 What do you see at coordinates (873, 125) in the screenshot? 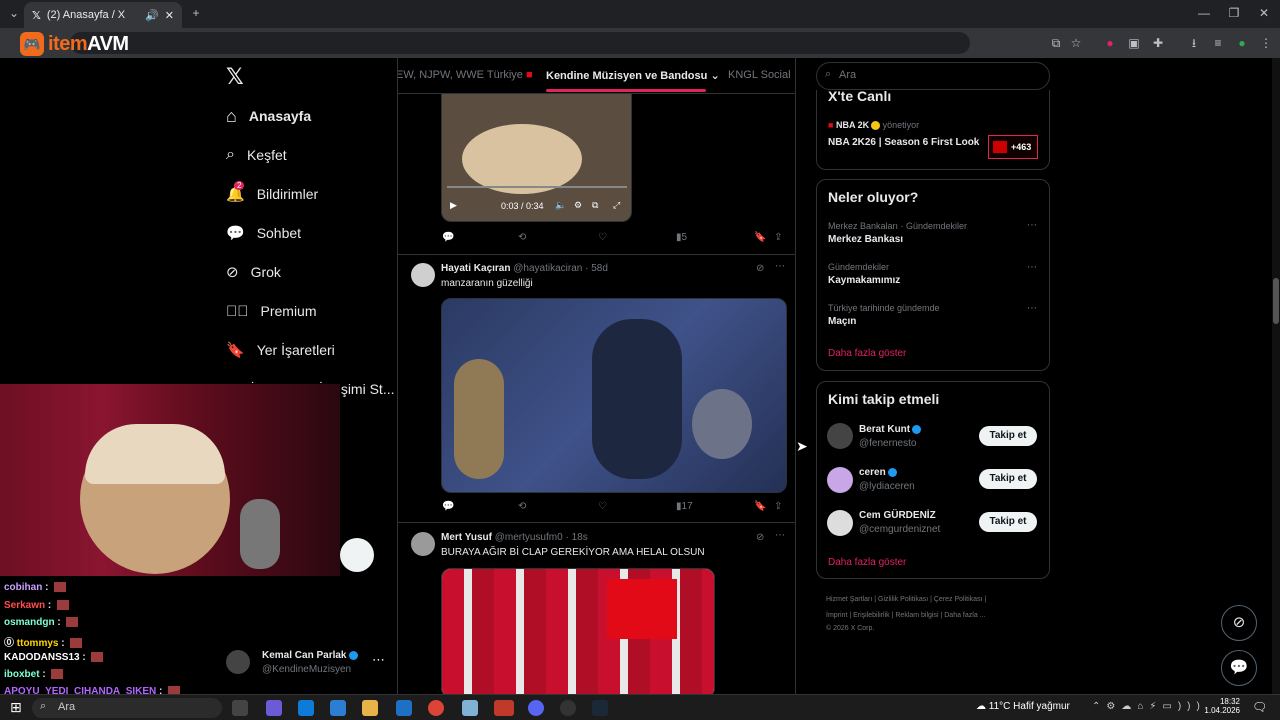
I see `live-host: ■ NBA 2K yönetiyor` at bounding box center [873, 125].